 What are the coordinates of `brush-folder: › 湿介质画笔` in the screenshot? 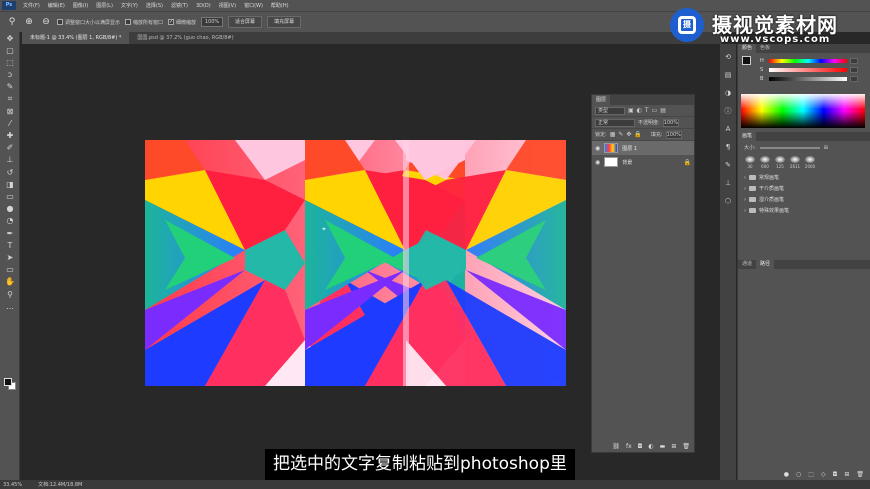 It's located at (804, 199).